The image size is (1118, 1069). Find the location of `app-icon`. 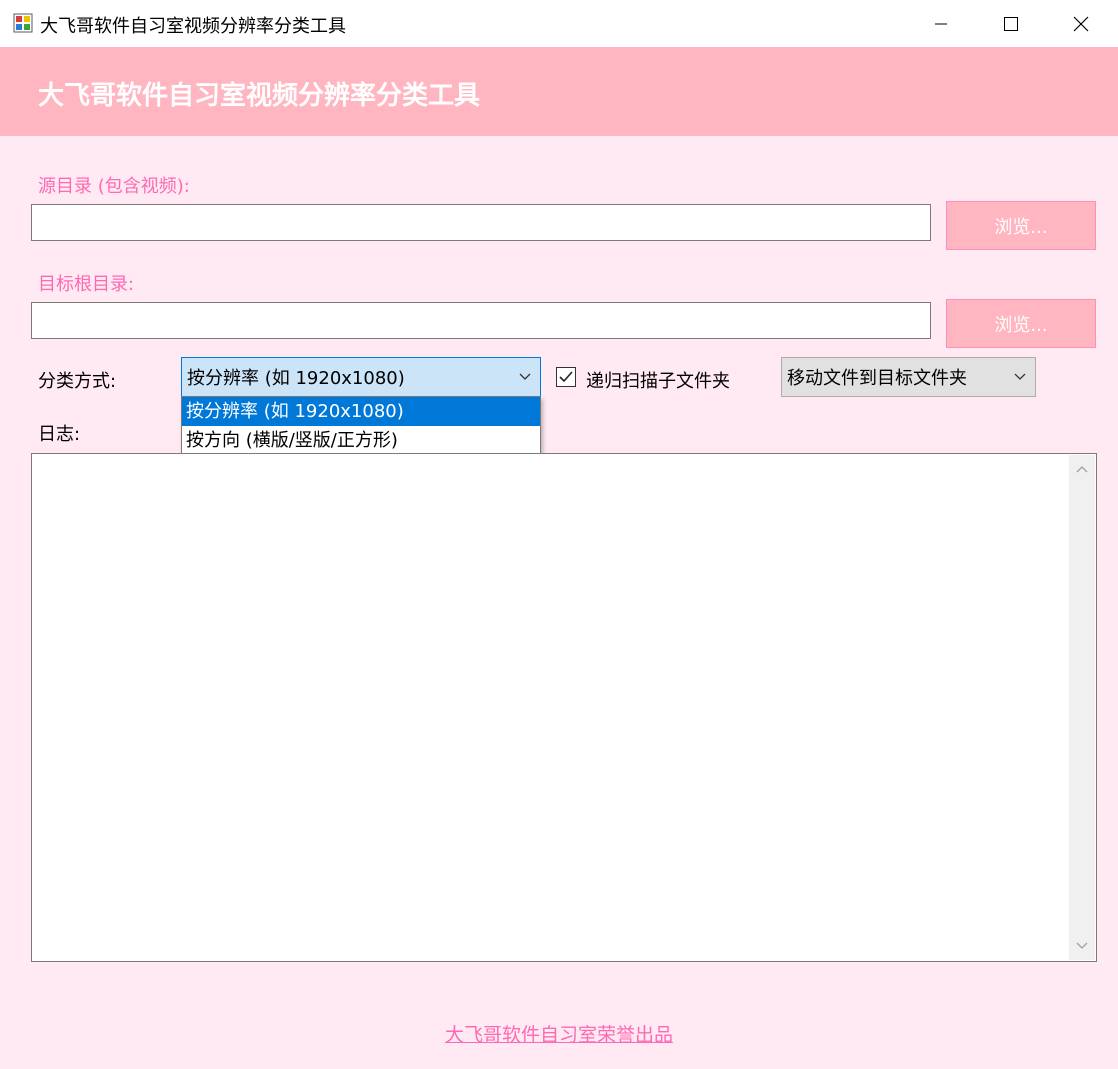

app-icon is located at coordinates (23, 23).